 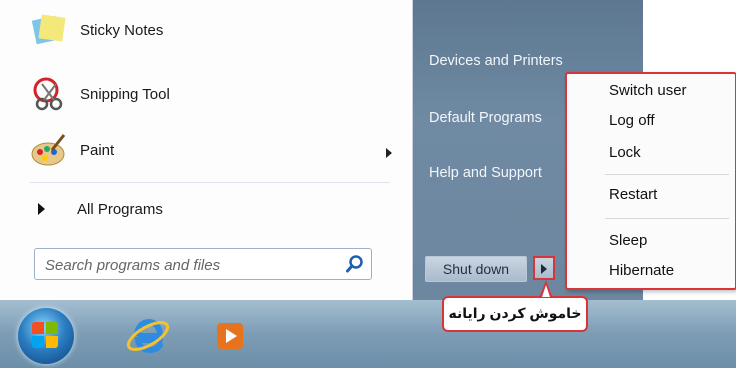 I want to click on menu-item-switch-user: Switch user, so click(x=648, y=90).